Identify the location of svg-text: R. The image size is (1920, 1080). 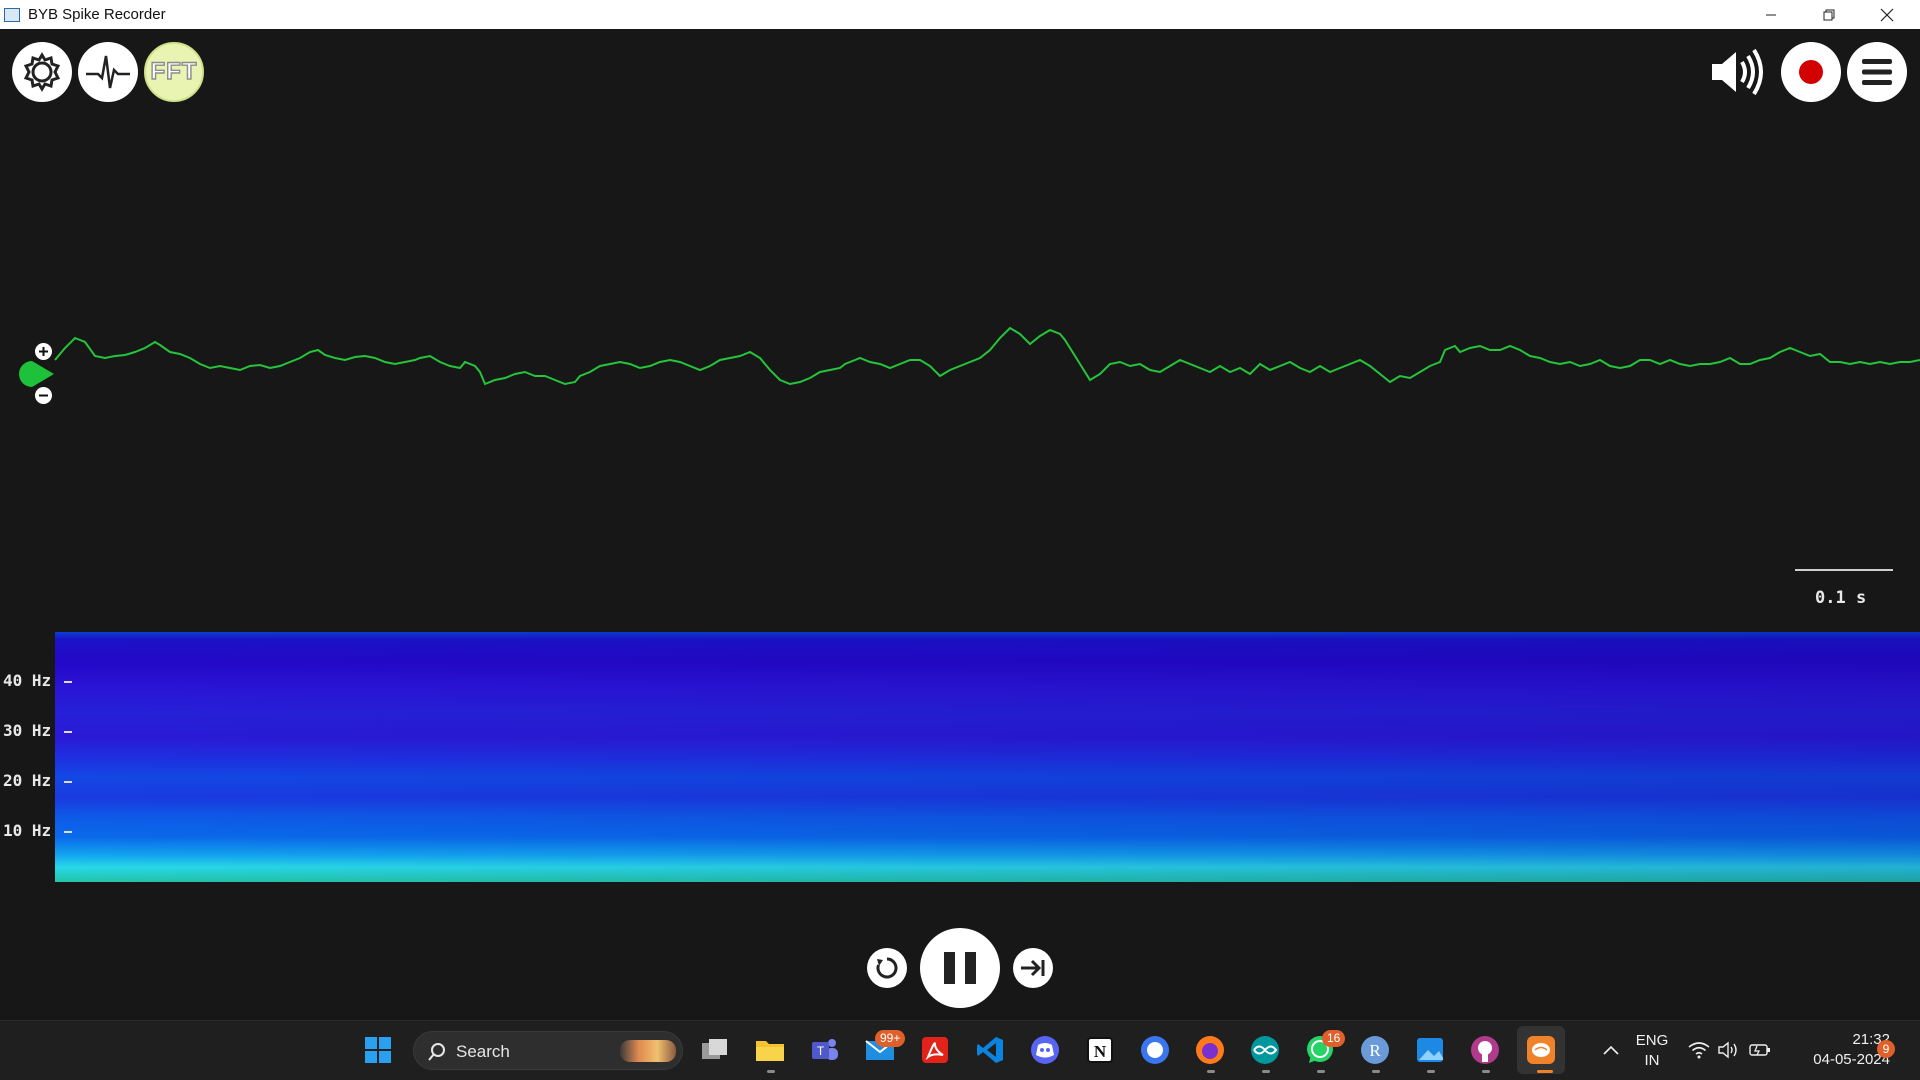
(1375, 1050).